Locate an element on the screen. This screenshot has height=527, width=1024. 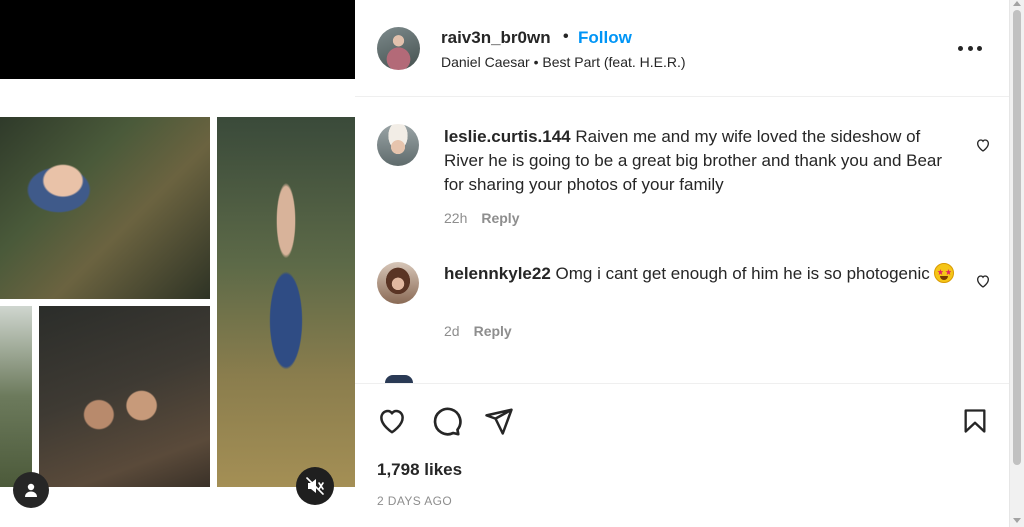
like-button is located at coordinates (392, 421).